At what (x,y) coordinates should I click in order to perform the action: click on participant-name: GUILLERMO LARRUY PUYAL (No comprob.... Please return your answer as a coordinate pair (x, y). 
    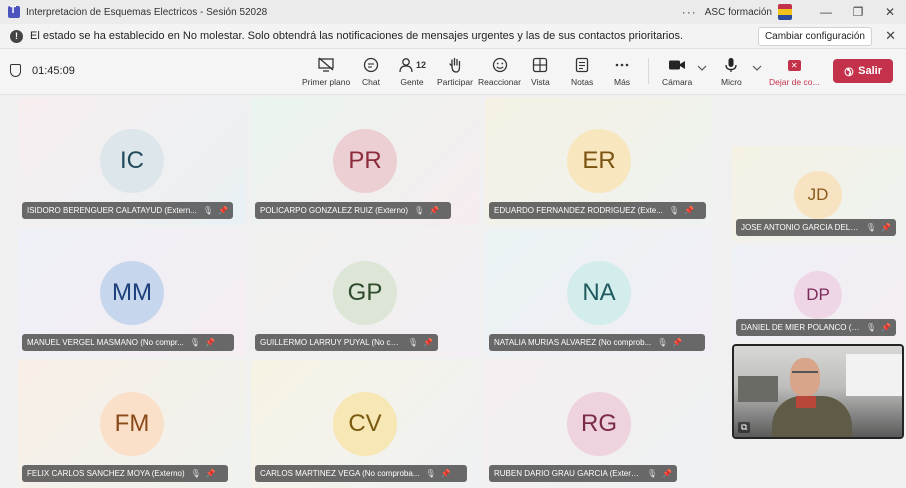
    Looking at the image, I should click on (331, 342).